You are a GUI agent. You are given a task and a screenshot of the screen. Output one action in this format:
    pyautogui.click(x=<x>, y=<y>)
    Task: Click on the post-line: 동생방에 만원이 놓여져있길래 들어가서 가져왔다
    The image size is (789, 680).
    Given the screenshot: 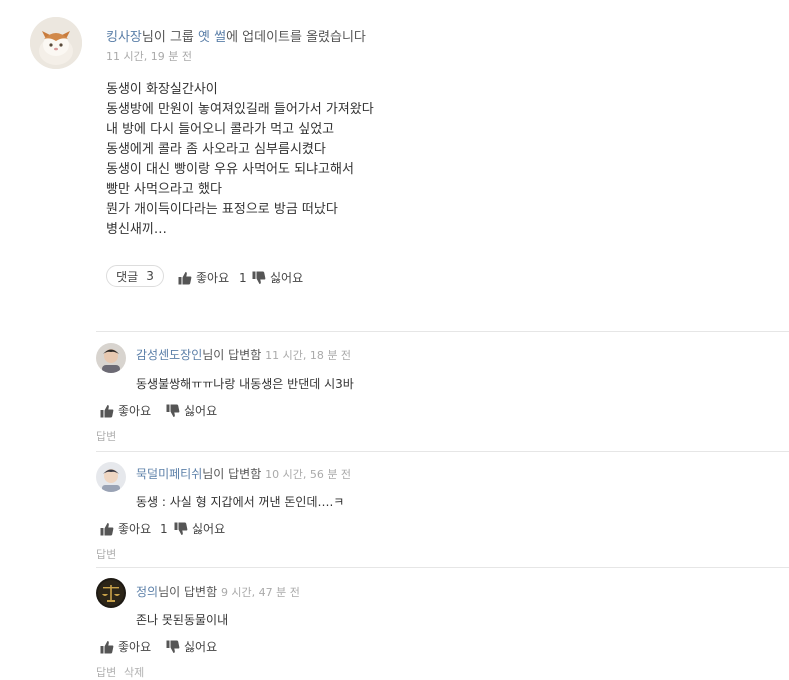 What is the action you would take?
    pyautogui.click(x=240, y=109)
    